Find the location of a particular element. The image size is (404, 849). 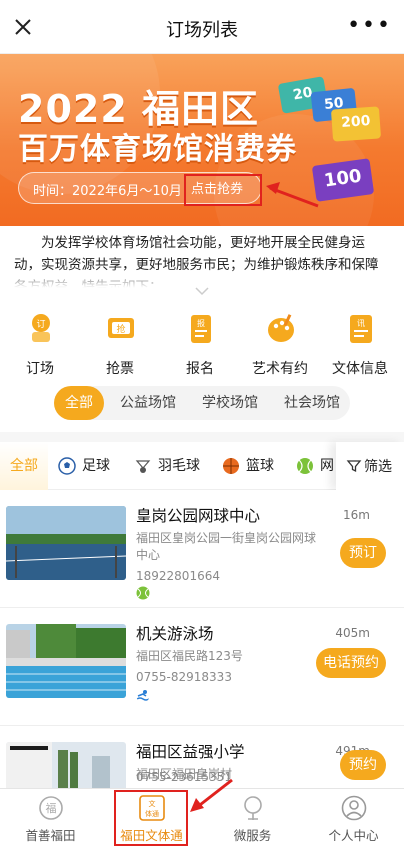

chip-social: 社会场馆 is located at coordinates (312, 403).